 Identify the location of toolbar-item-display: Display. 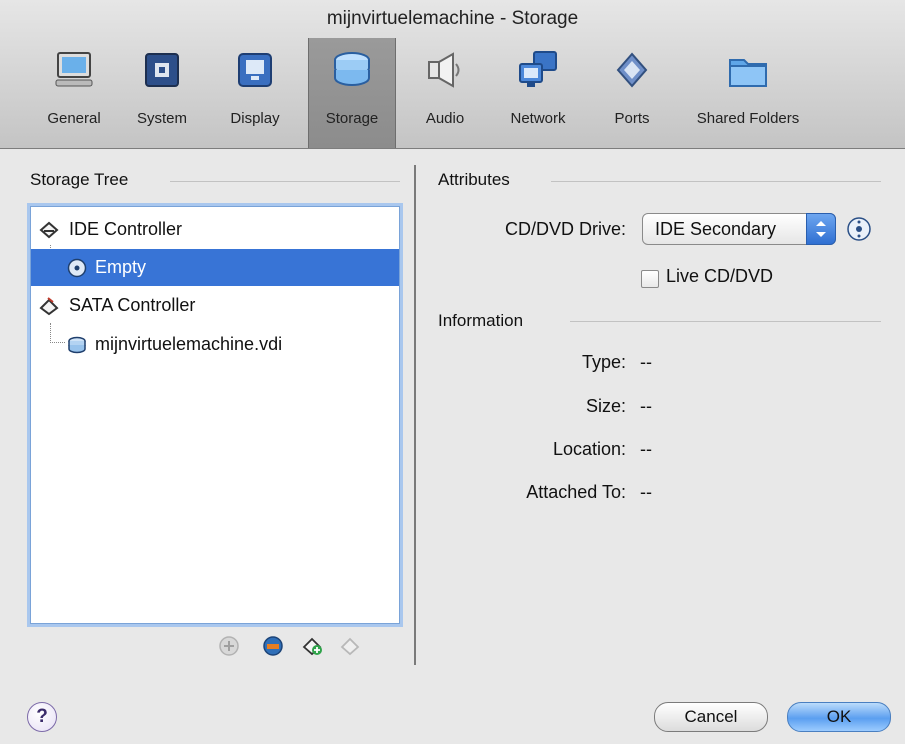
(255, 93).